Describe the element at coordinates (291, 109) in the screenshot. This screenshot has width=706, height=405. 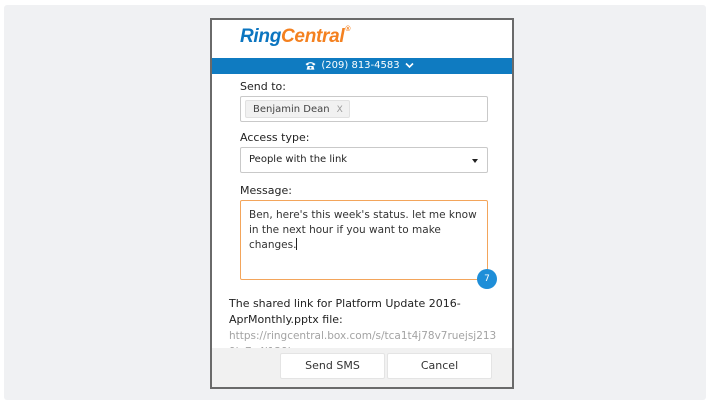
I see `recipient-name: Benjamin Dean` at that location.